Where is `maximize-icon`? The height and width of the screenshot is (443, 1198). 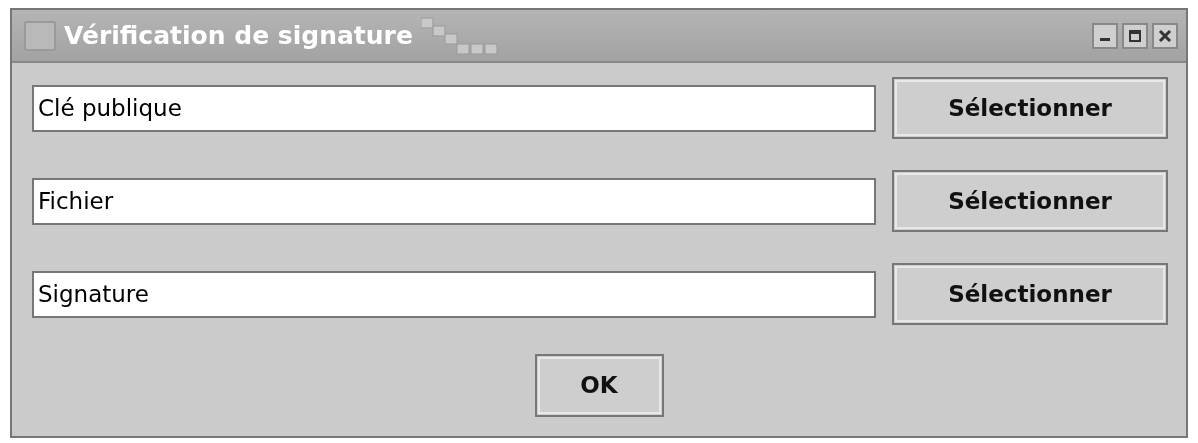 maximize-icon is located at coordinates (1135, 35).